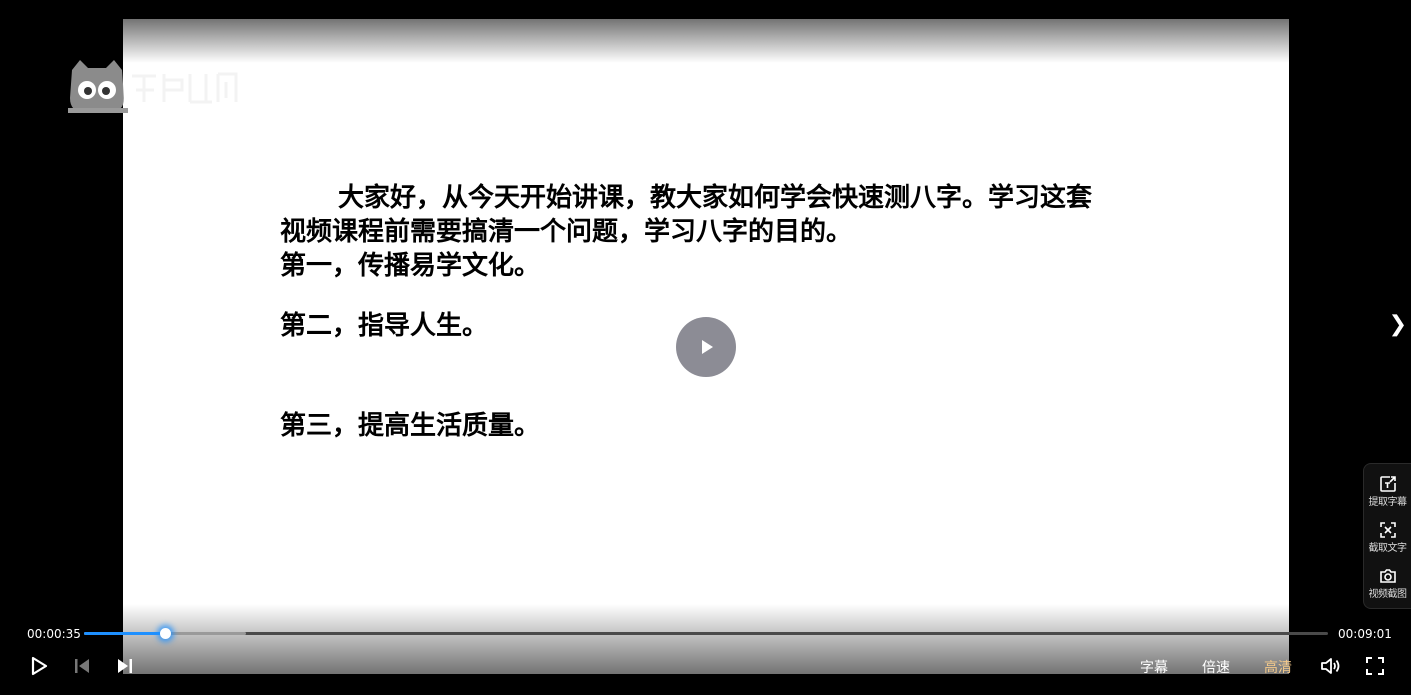 This screenshot has width=1411, height=695. I want to click on fullscreen-icon, so click(1375, 666).